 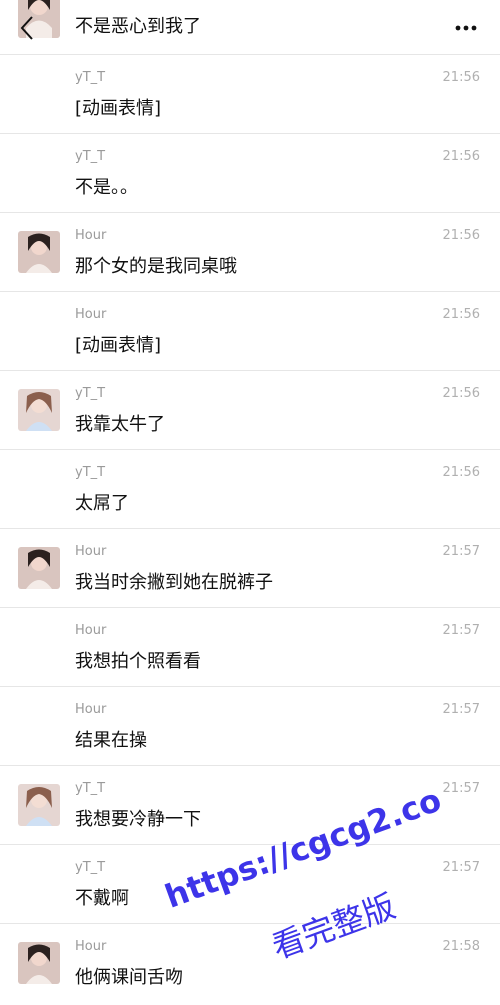 What do you see at coordinates (174, 582) in the screenshot?
I see `message-text: 我当时余撇到她在脱裤子` at bounding box center [174, 582].